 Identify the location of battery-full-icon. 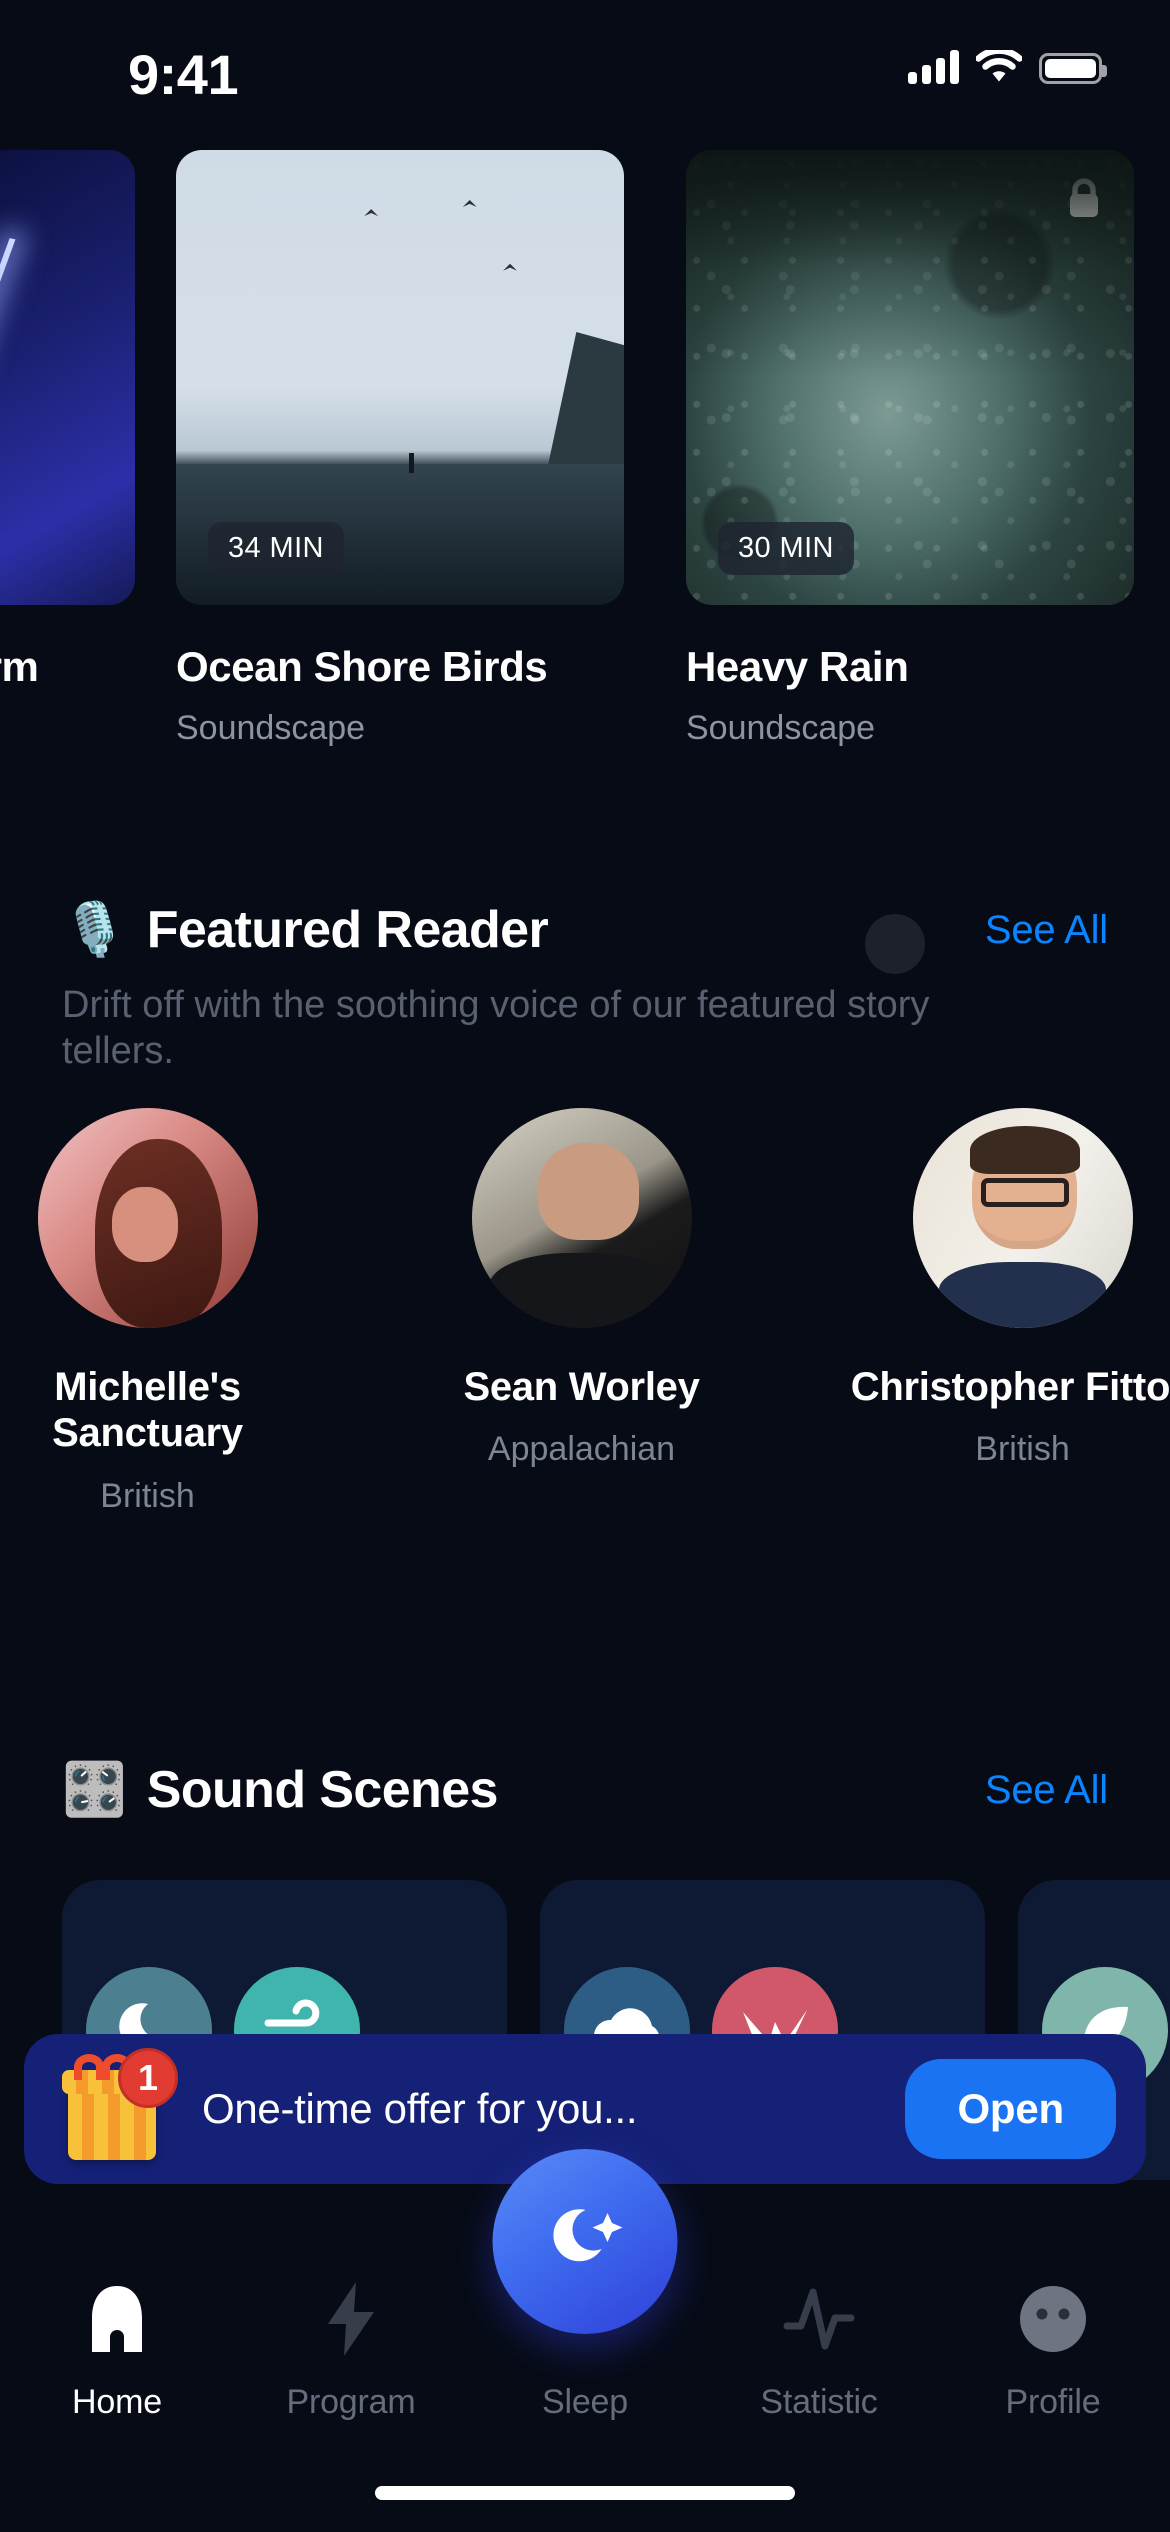
(1073, 68).